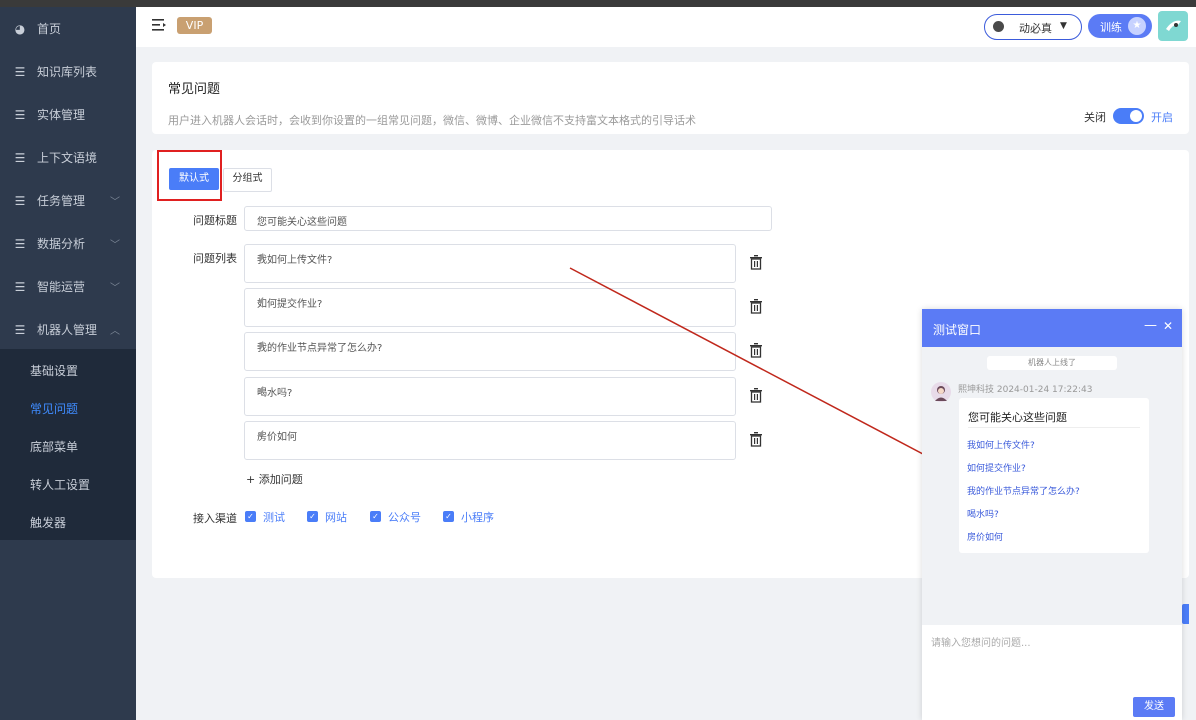 Image resolution: width=1196 pixels, height=720 pixels. I want to click on send-button: 发送, so click(1154, 707).